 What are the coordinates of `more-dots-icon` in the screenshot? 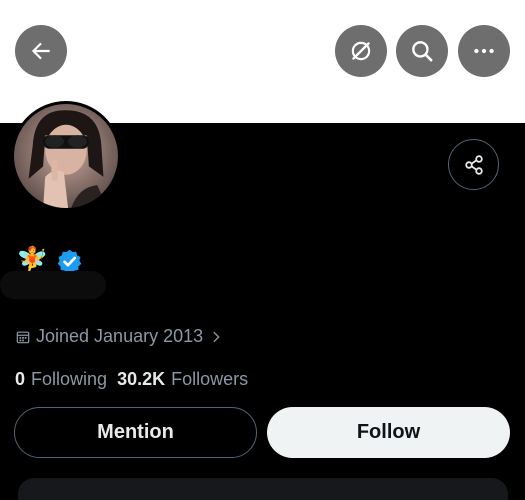 It's located at (484, 51).